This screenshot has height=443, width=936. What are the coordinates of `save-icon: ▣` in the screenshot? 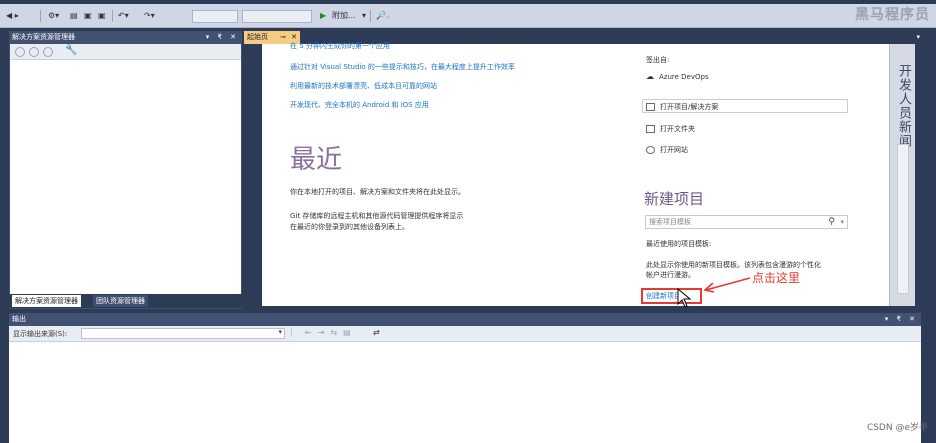 It's located at (88, 16).